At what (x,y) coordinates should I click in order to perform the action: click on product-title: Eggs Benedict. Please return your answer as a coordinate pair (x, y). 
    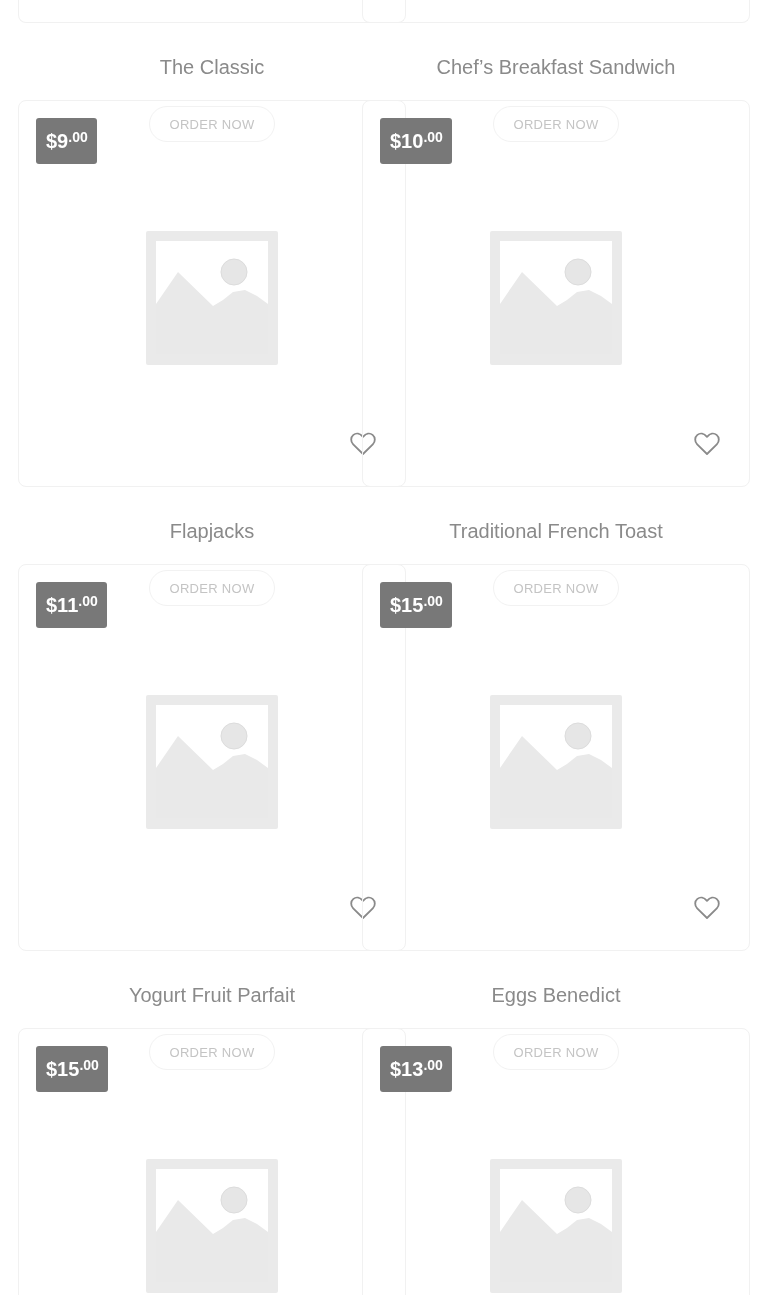
    Looking at the image, I should click on (556, 995).